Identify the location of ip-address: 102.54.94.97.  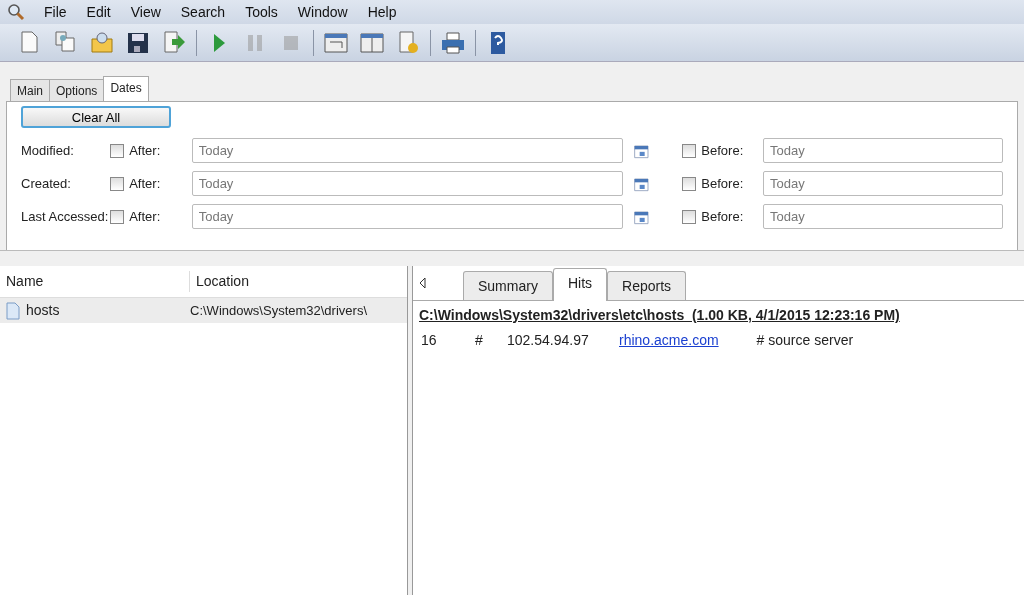
(548, 340).